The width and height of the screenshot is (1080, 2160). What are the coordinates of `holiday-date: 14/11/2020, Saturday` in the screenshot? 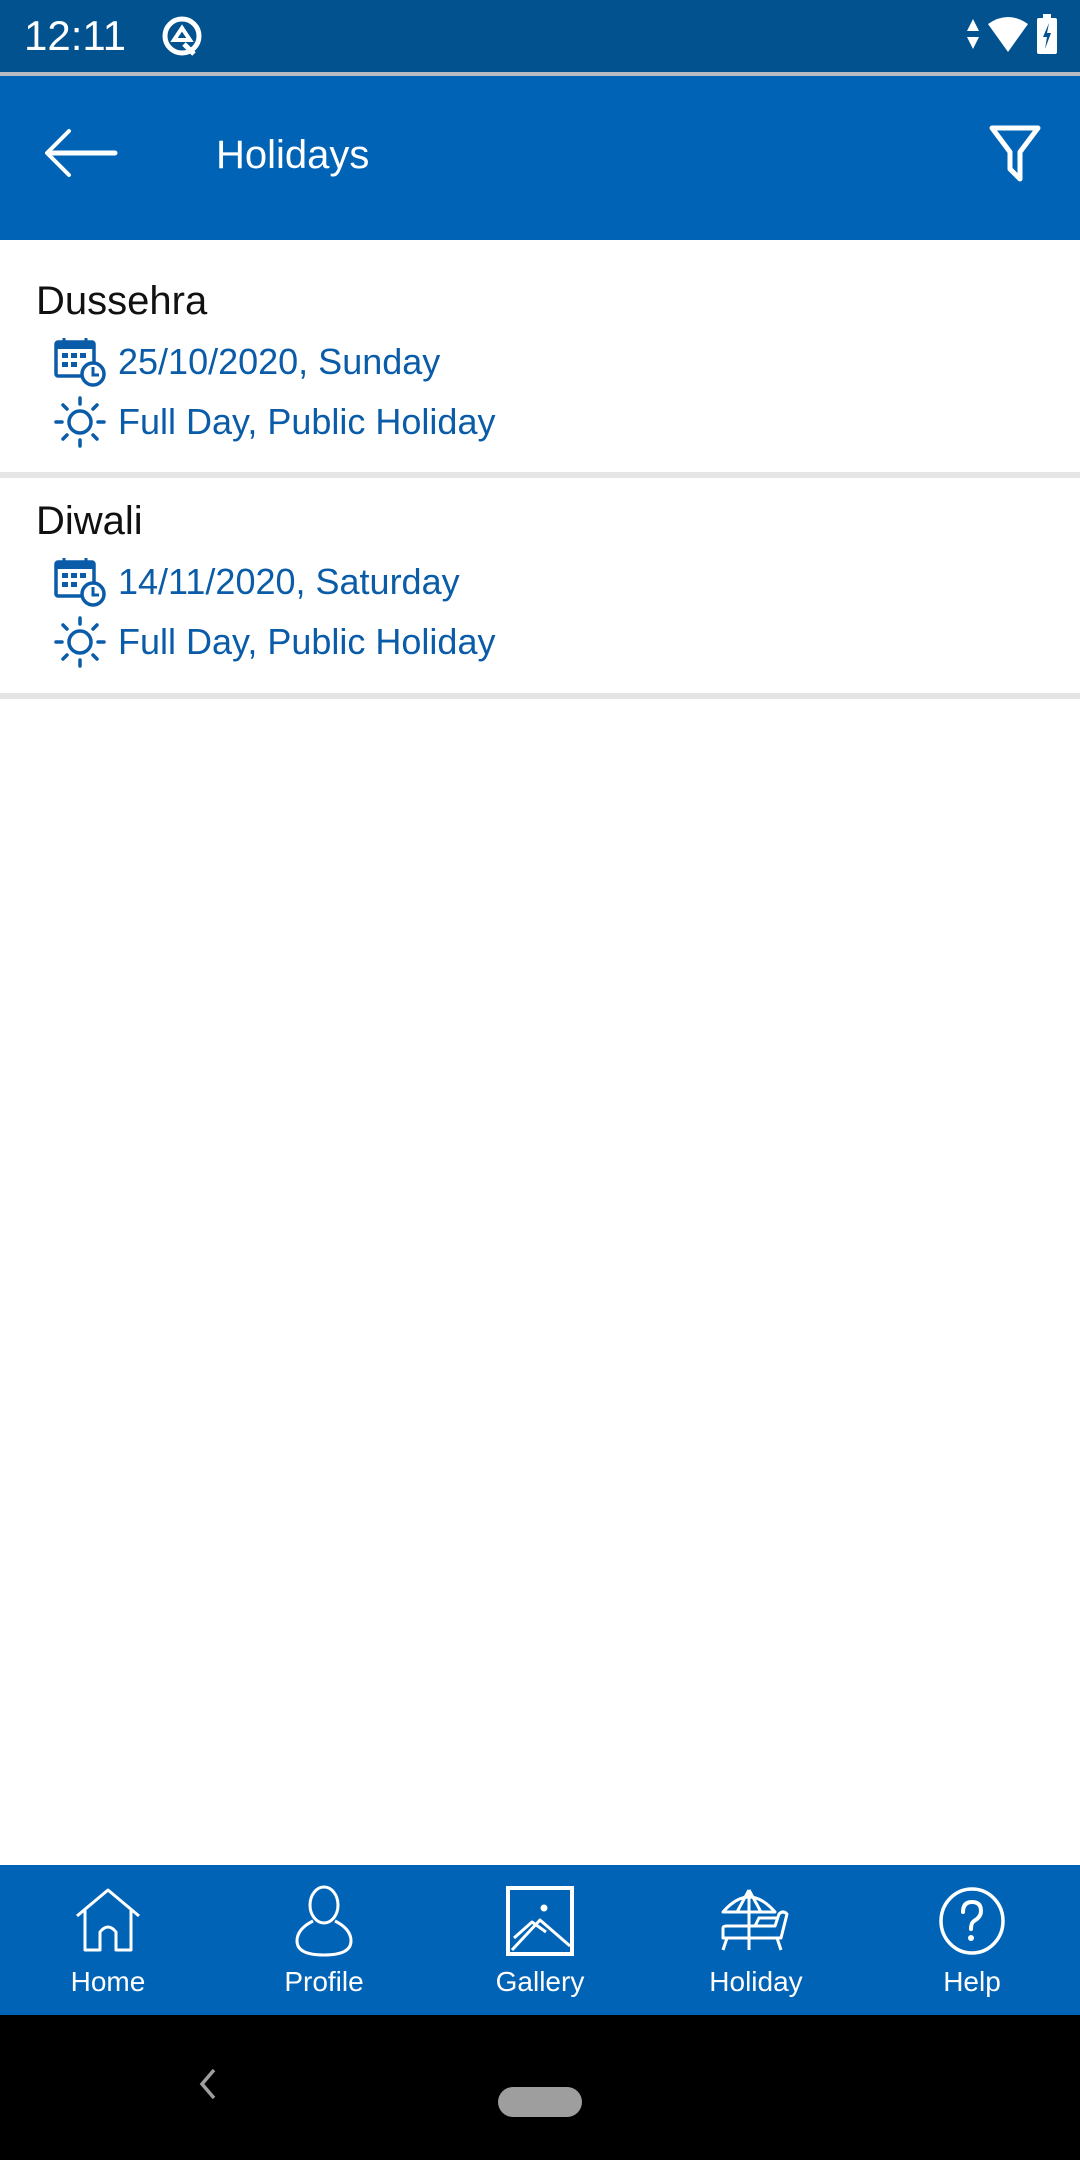 It's located at (289, 581).